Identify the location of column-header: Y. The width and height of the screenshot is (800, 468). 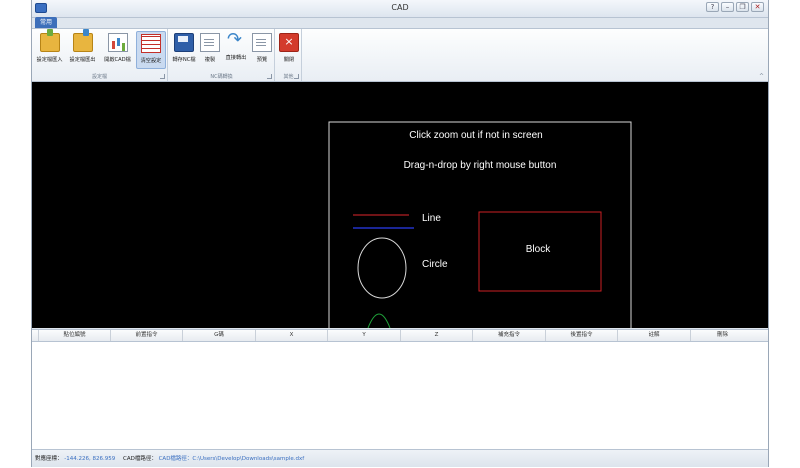
(364, 335).